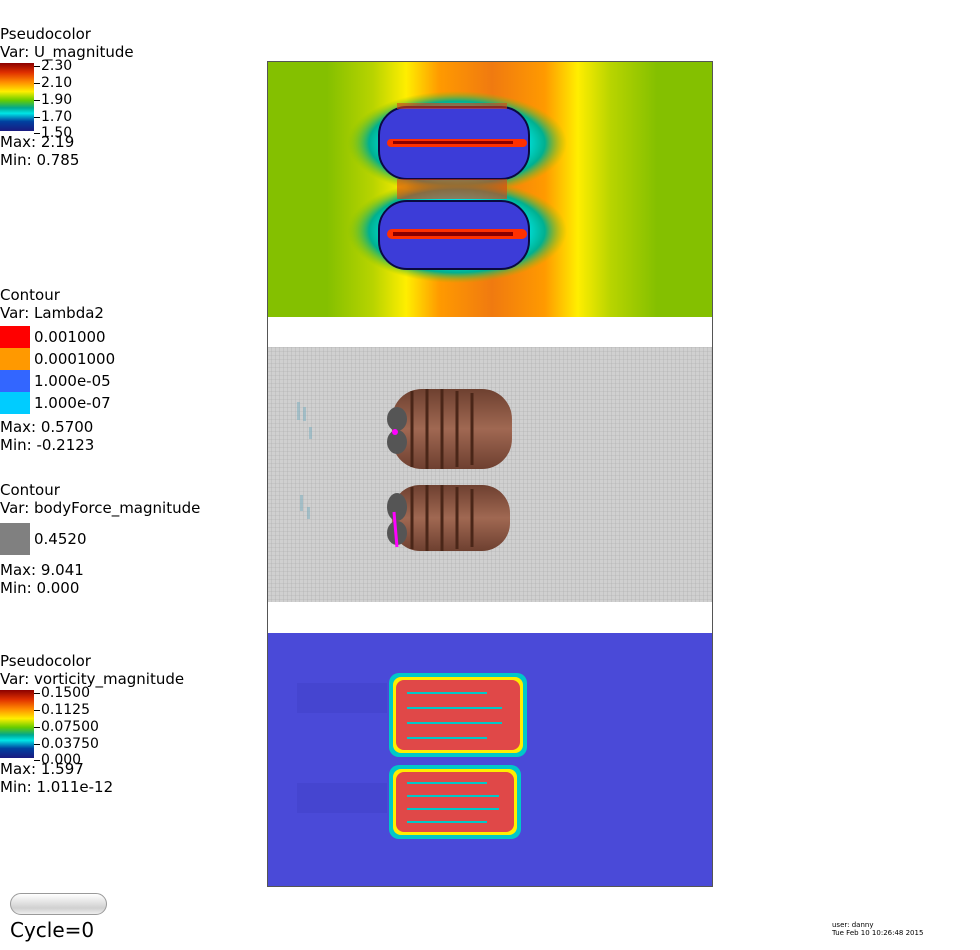 The width and height of the screenshot is (980, 950). I want to click on contour-mesh-plot, so click(490, 474).